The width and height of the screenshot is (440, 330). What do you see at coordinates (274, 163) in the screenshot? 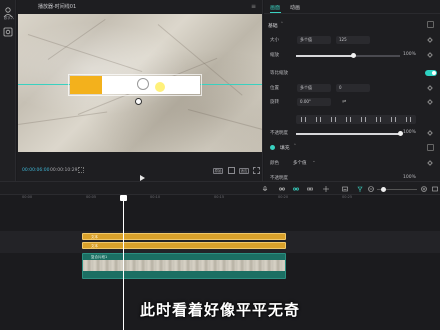
I see `color-label: 颜色` at bounding box center [274, 163].